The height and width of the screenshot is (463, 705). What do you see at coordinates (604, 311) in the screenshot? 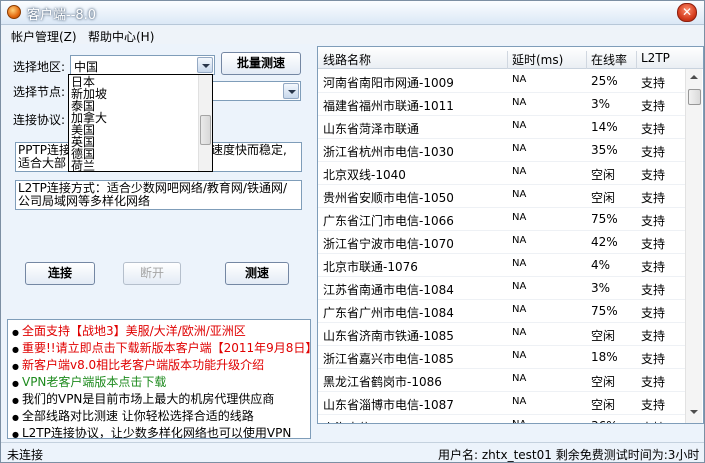
I see `online-rate: 75%` at bounding box center [604, 311].